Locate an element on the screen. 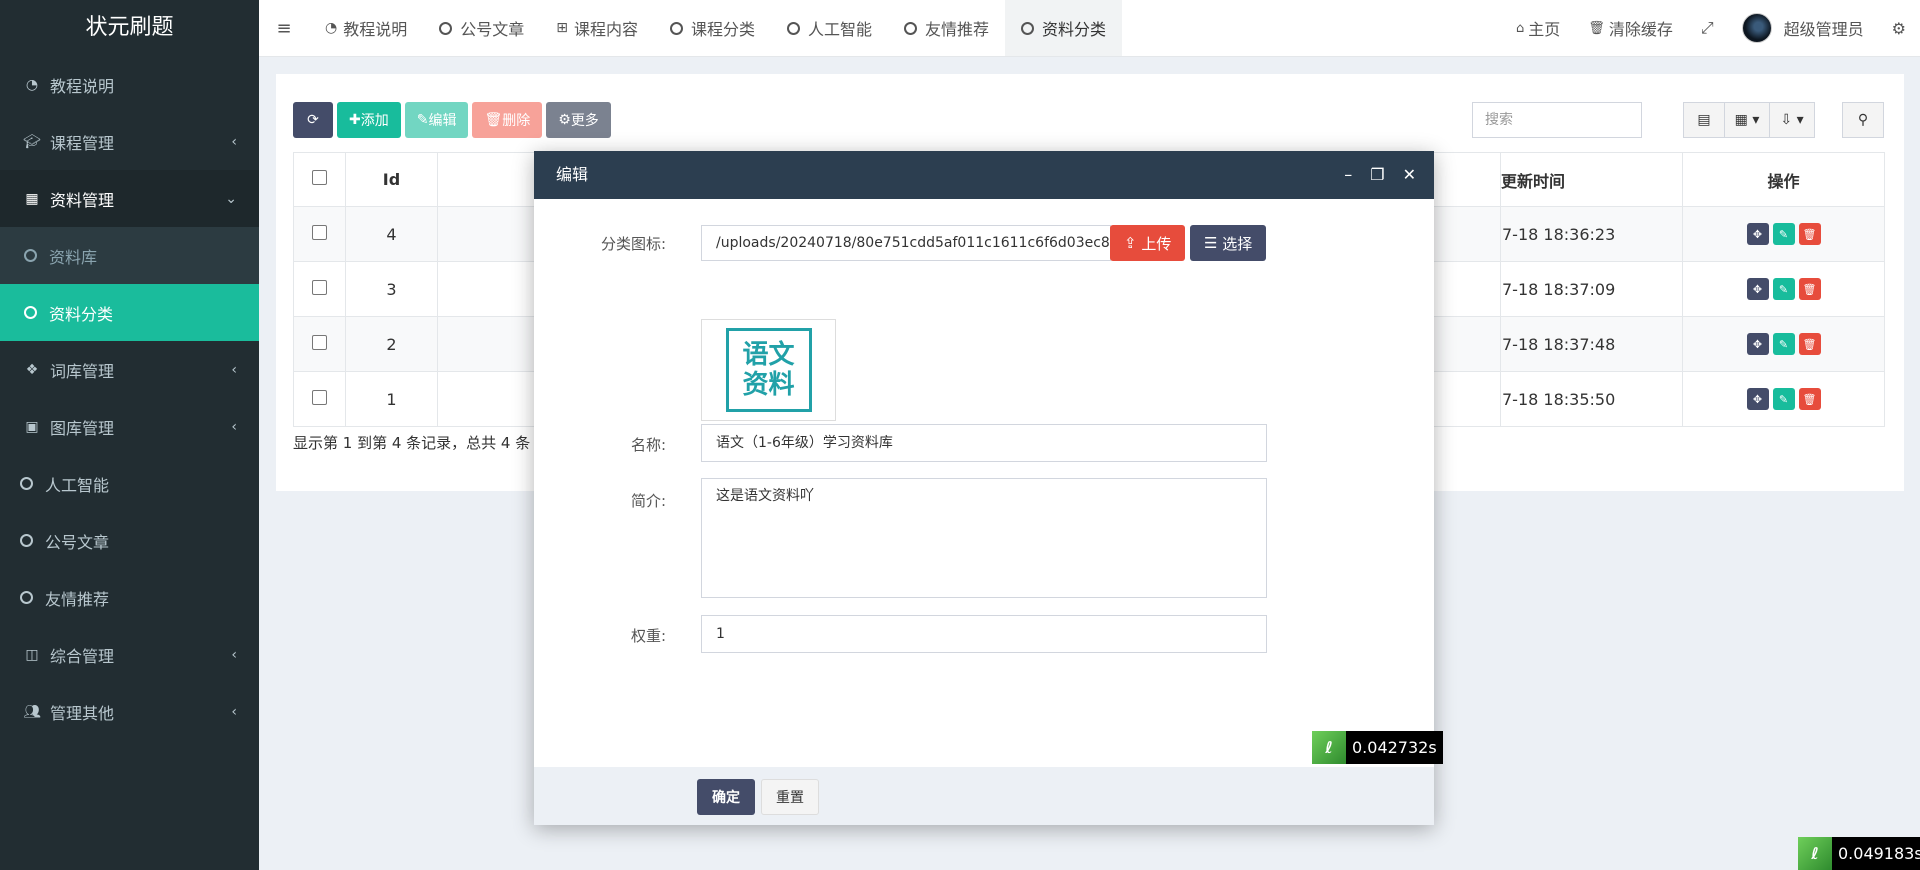  tab-ai: 人工智能 is located at coordinates (829, 28).